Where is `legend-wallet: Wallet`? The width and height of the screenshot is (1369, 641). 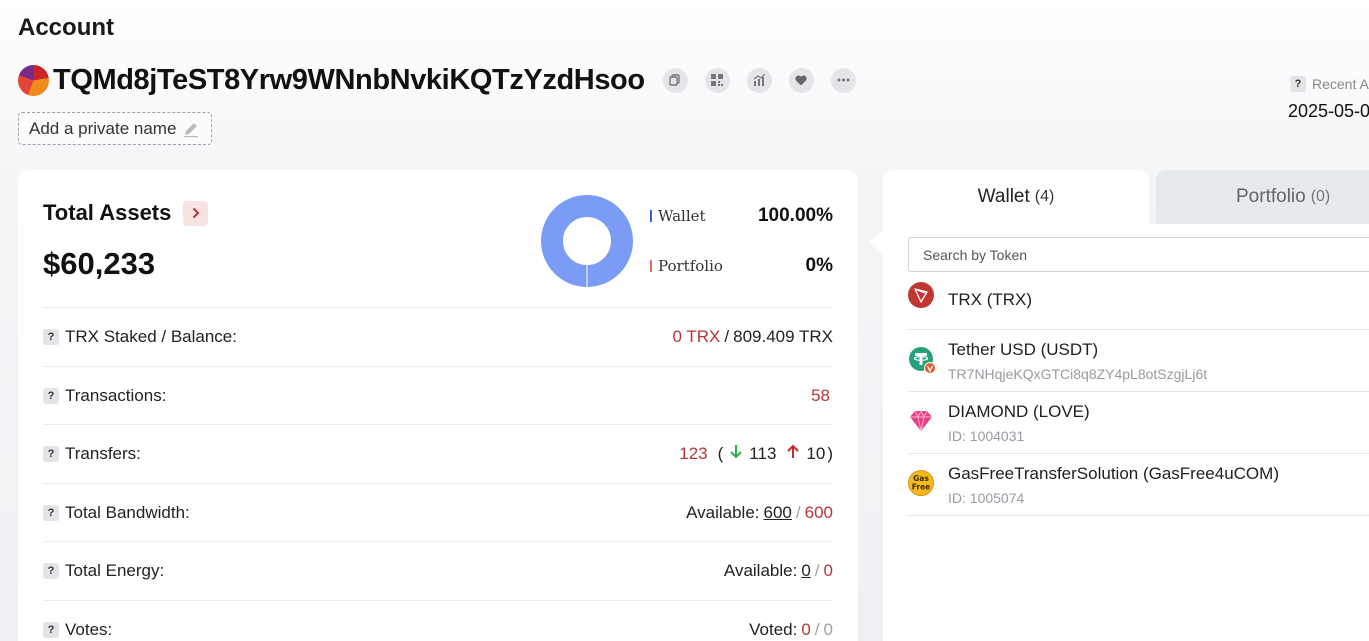 legend-wallet: Wallet is located at coordinates (678, 216).